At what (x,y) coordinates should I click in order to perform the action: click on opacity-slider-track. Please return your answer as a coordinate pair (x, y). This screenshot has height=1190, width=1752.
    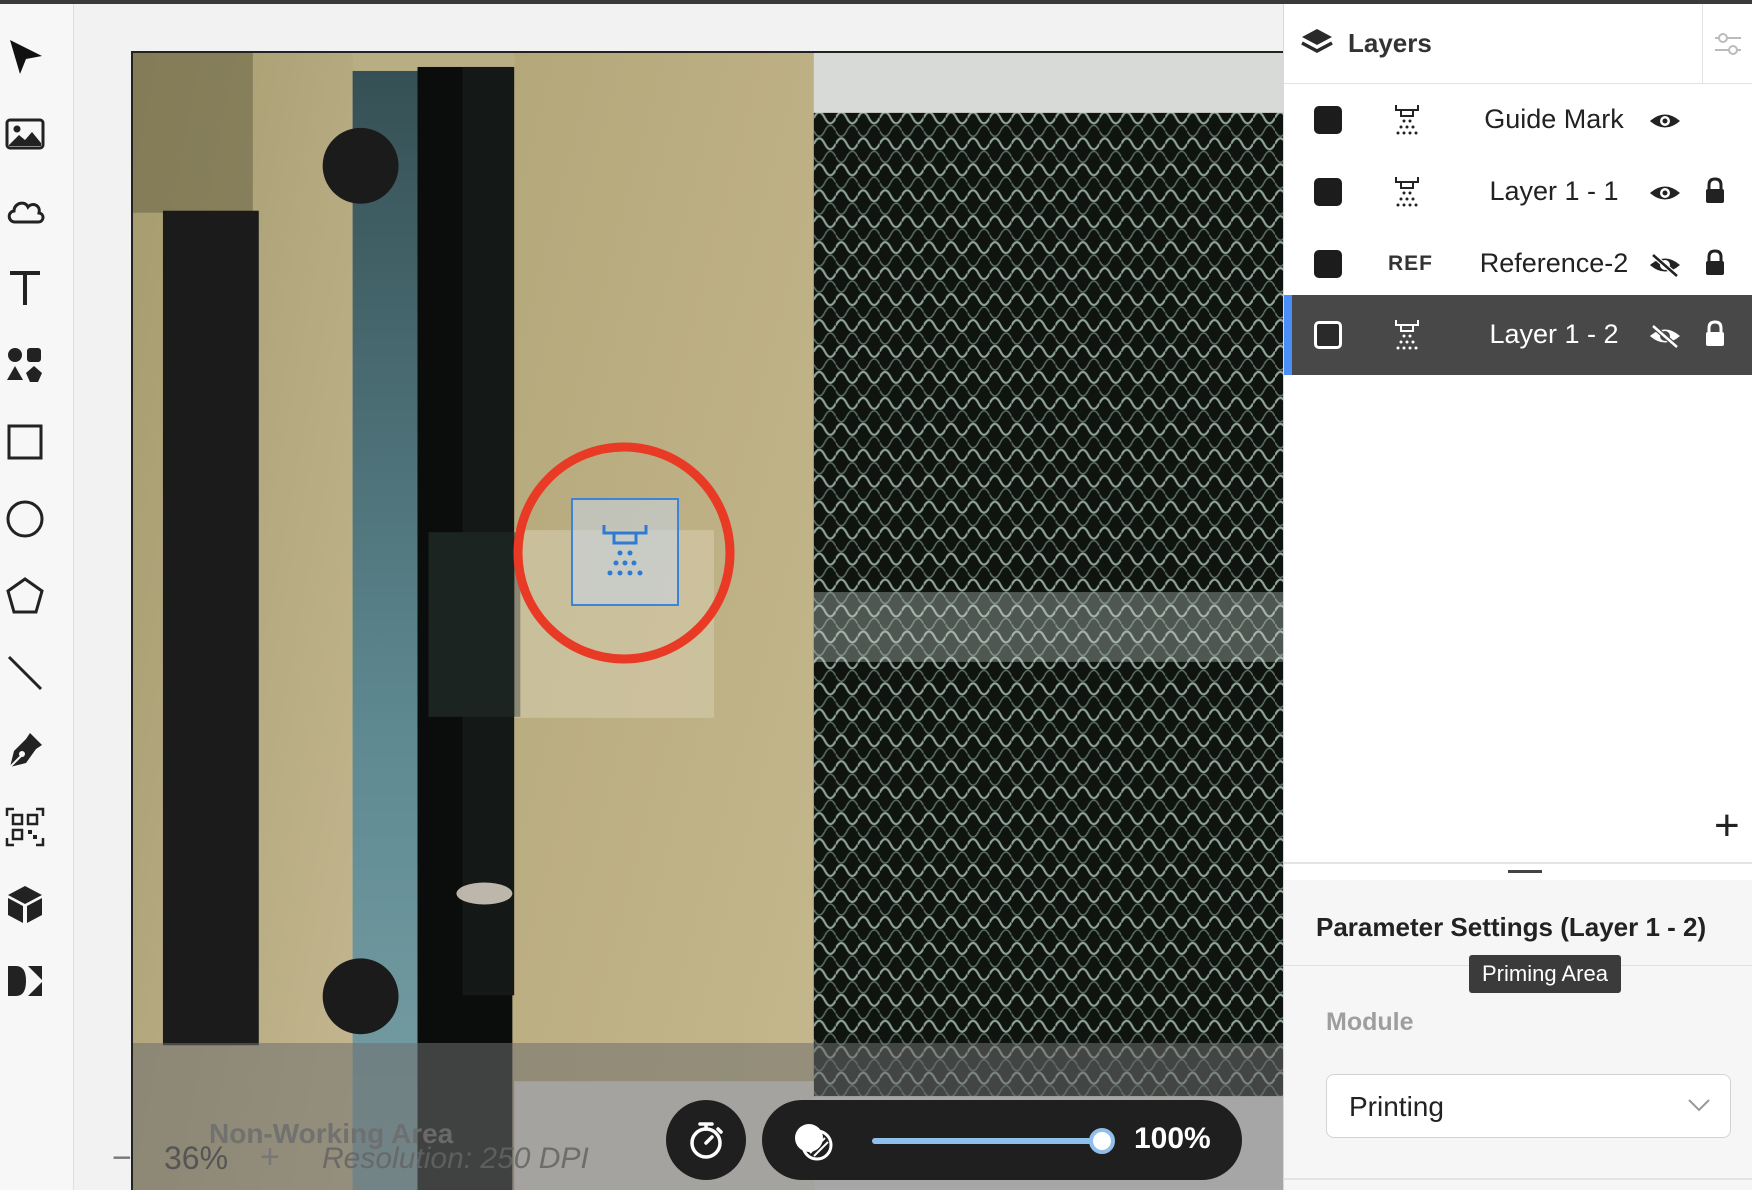
    Looking at the image, I should click on (987, 1141).